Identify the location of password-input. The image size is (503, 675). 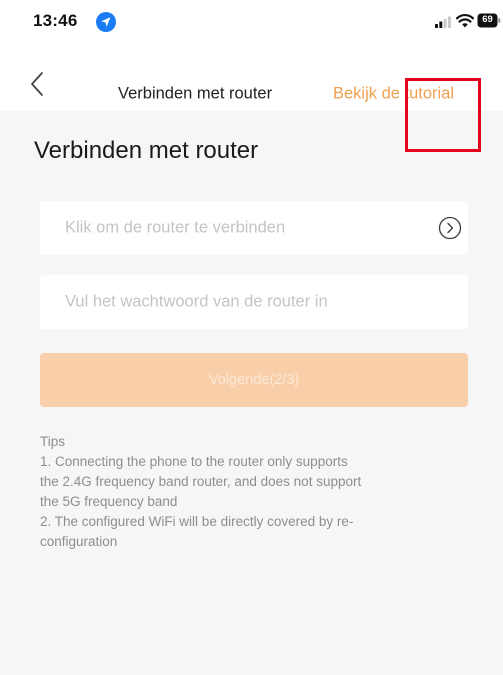
(260, 302).